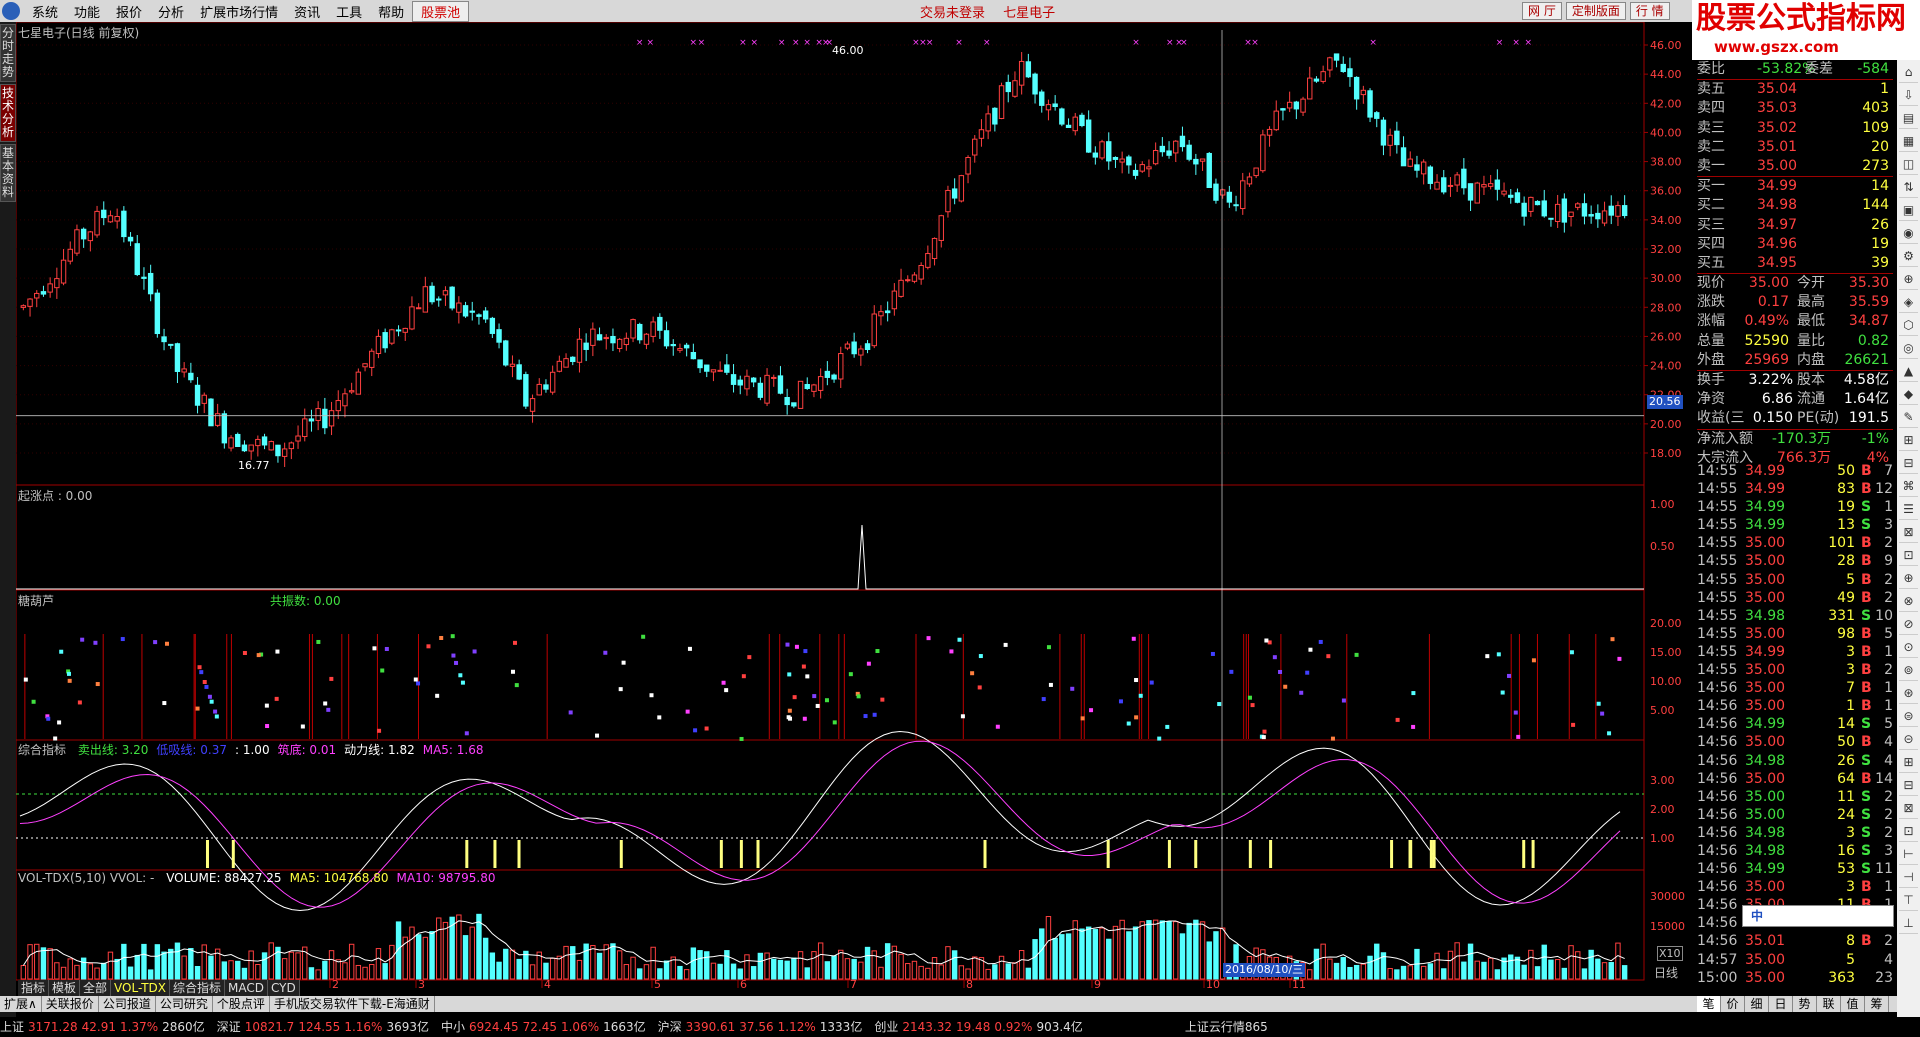 This screenshot has height=1037, width=1920. I want to click on grid-icon: ⊗, so click(1908, 602).